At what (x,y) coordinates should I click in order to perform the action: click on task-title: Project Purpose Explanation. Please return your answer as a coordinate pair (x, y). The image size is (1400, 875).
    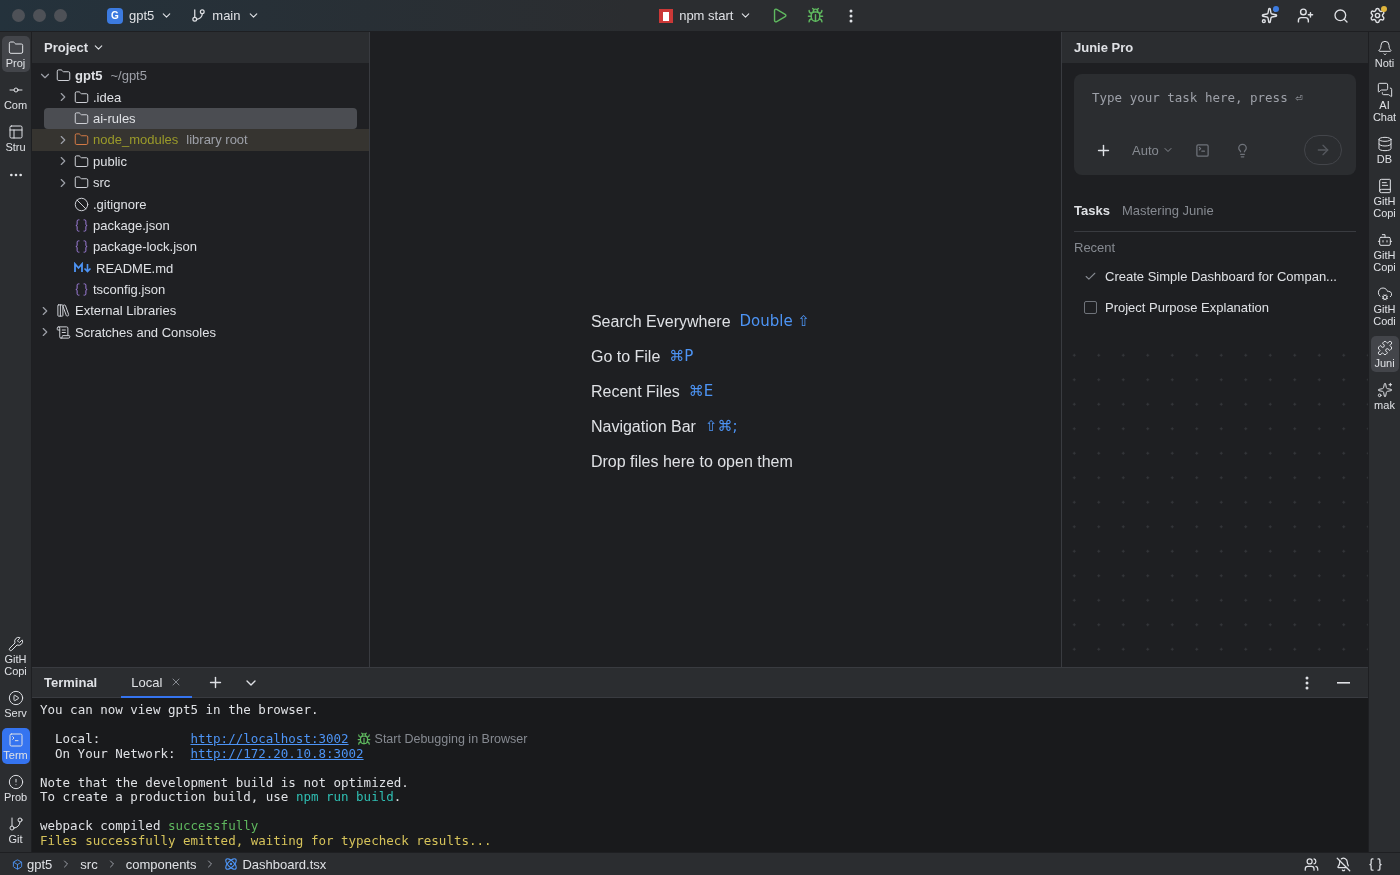
    Looking at the image, I should click on (1187, 307).